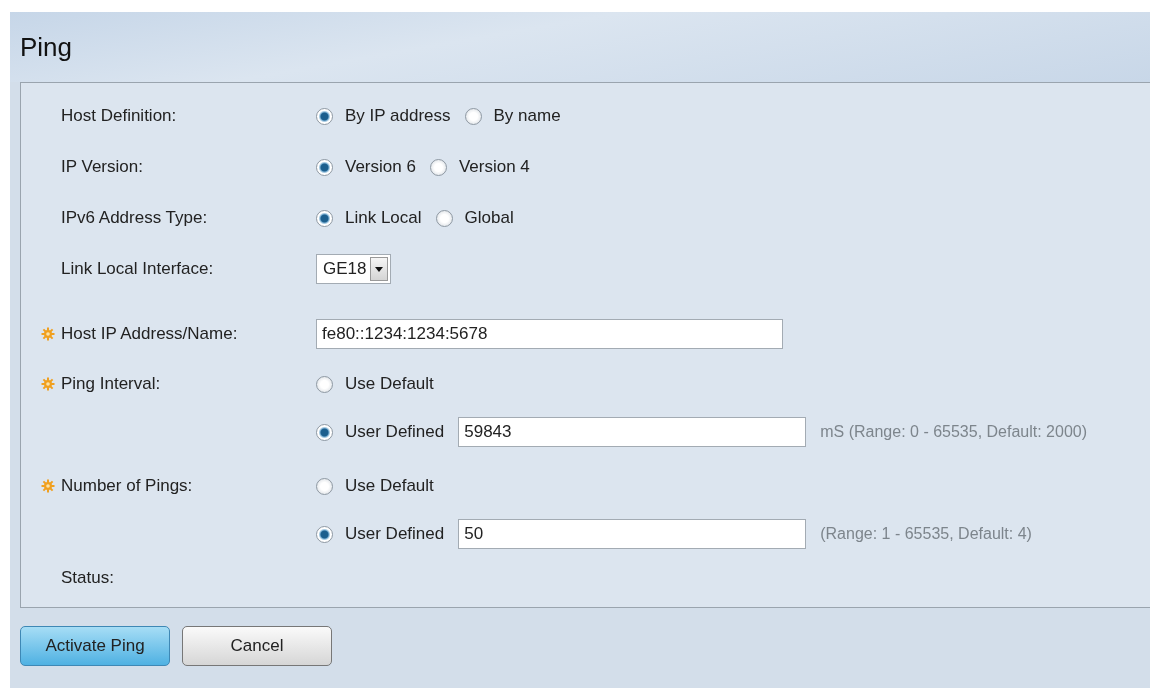  Describe the element at coordinates (926, 534) in the screenshot. I see `range-hint: (Range: 1 - 65535, Default: 4)` at that location.